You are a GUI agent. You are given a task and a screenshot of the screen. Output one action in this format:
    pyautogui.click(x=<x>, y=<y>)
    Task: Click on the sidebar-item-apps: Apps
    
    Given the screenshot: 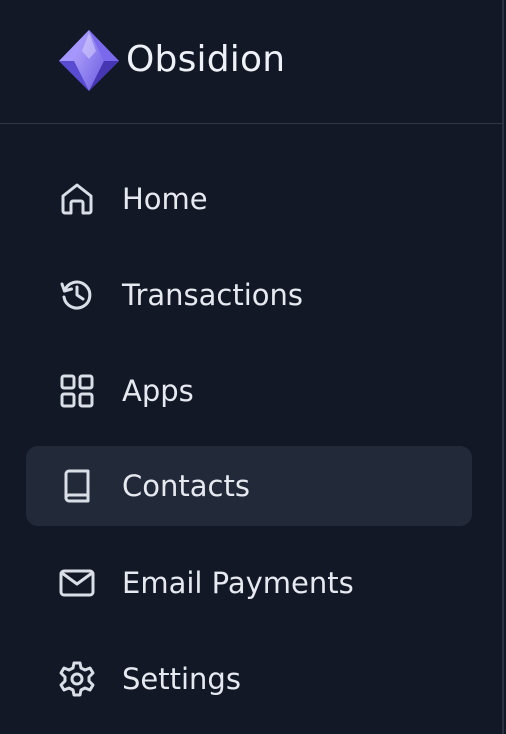 What is the action you would take?
    pyautogui.click(x=249, y=391)
    